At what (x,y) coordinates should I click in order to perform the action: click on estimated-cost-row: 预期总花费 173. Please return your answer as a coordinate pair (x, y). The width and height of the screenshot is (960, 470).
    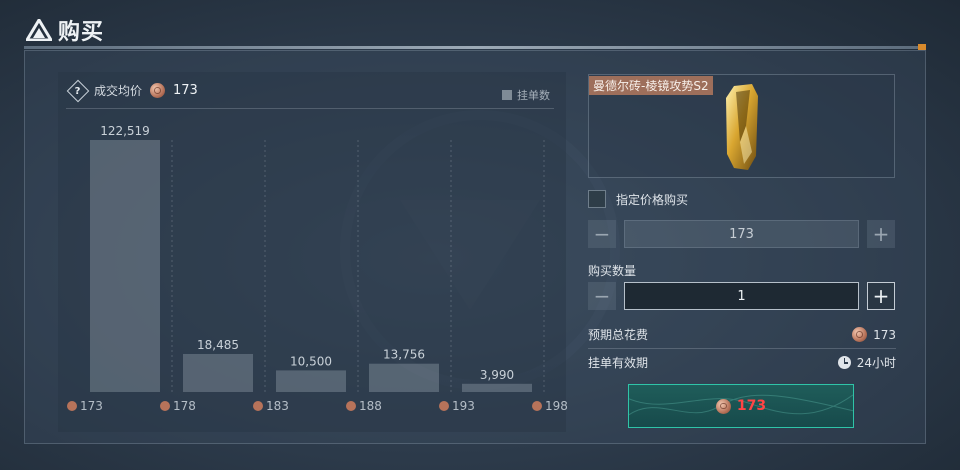
    Looking at the image, I should click on (742, 334).